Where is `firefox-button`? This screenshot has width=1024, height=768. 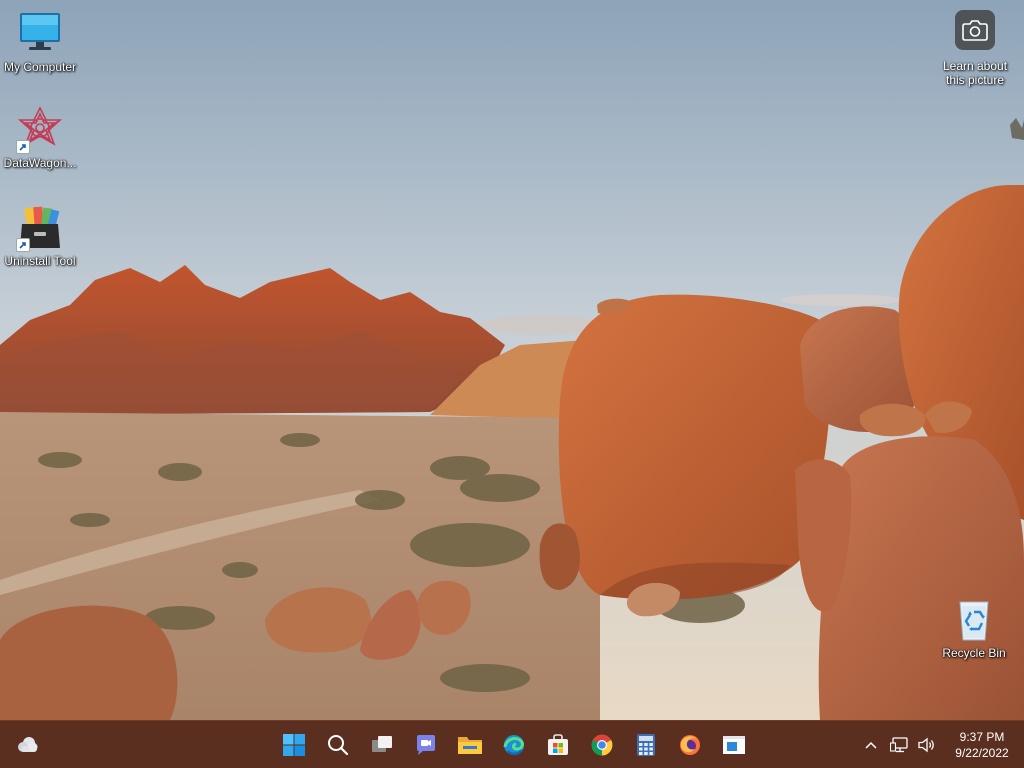
firefox-button is located at coordinates (690, 745).